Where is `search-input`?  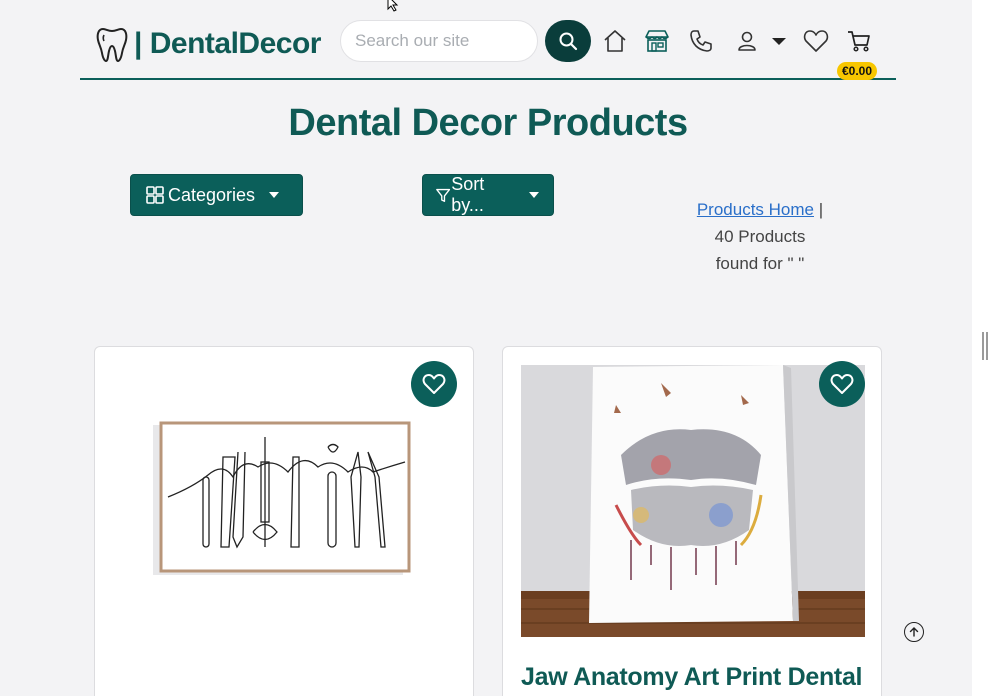 search-input is located at coordinates (439, 41).